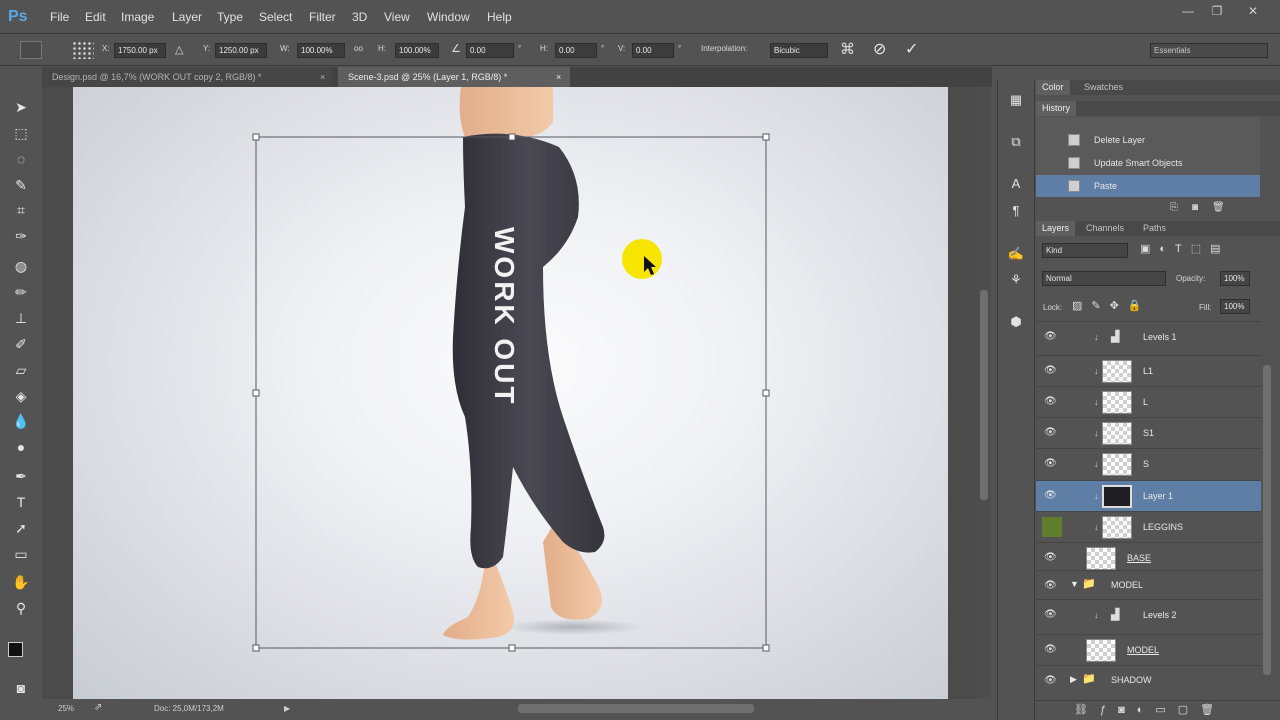 Image resolution: width=1280 pixels, height=720 pixels. Describe the element at coordinates (1148, 370) in the screenshot. I see `layer-row: 👁 ↓ L1` at that location.